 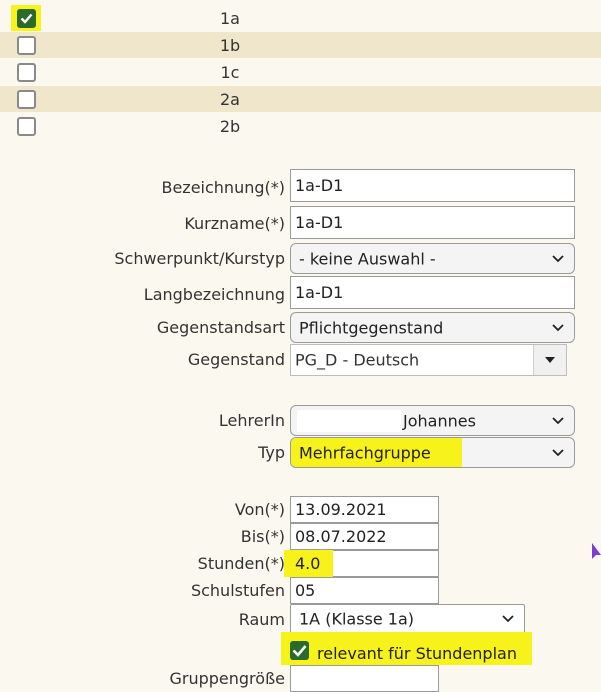 What do you see at coordinates (308, 563) in the screenshot?
I see `stunden-value: 4.0` at bounding box center [308, 563].